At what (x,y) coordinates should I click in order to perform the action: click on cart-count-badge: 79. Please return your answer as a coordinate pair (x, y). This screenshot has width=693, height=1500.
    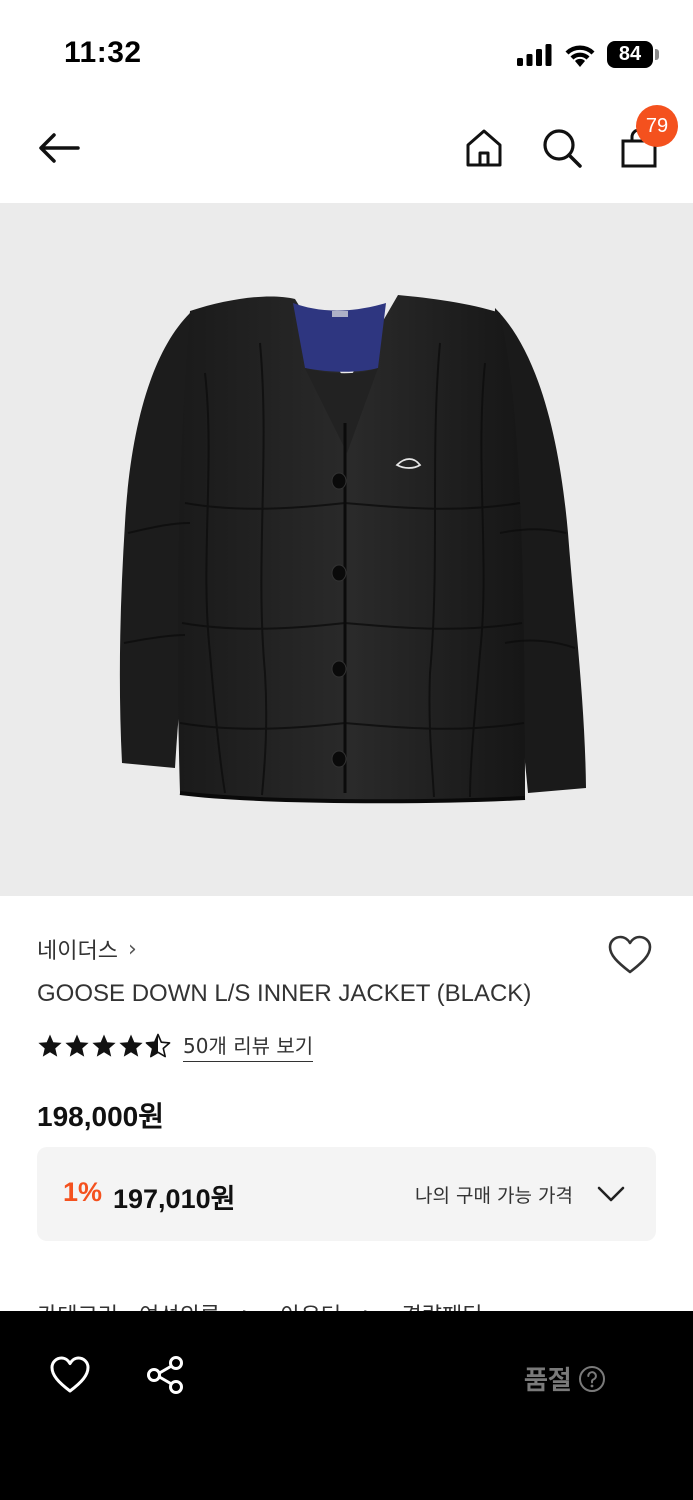
    Looking at the image, I should click on (657, 126).